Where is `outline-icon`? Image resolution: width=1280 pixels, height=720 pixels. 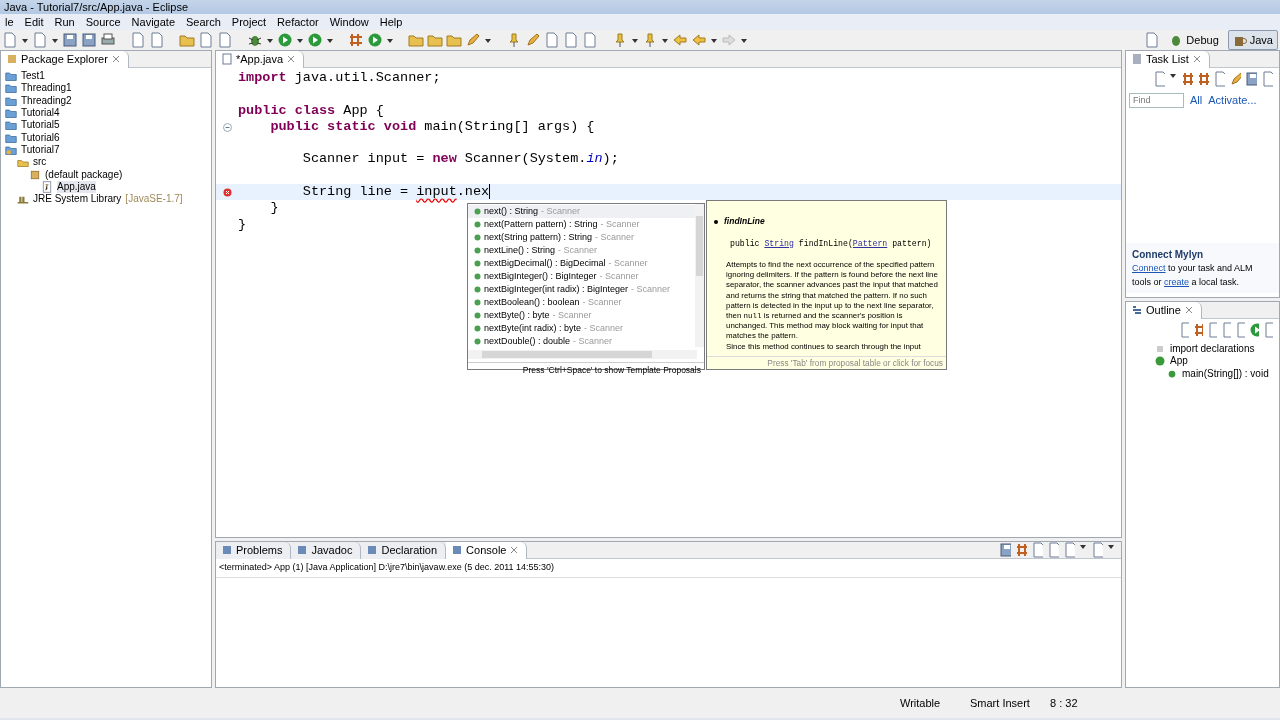
outline-icon is located at coordinates (1137, 310).